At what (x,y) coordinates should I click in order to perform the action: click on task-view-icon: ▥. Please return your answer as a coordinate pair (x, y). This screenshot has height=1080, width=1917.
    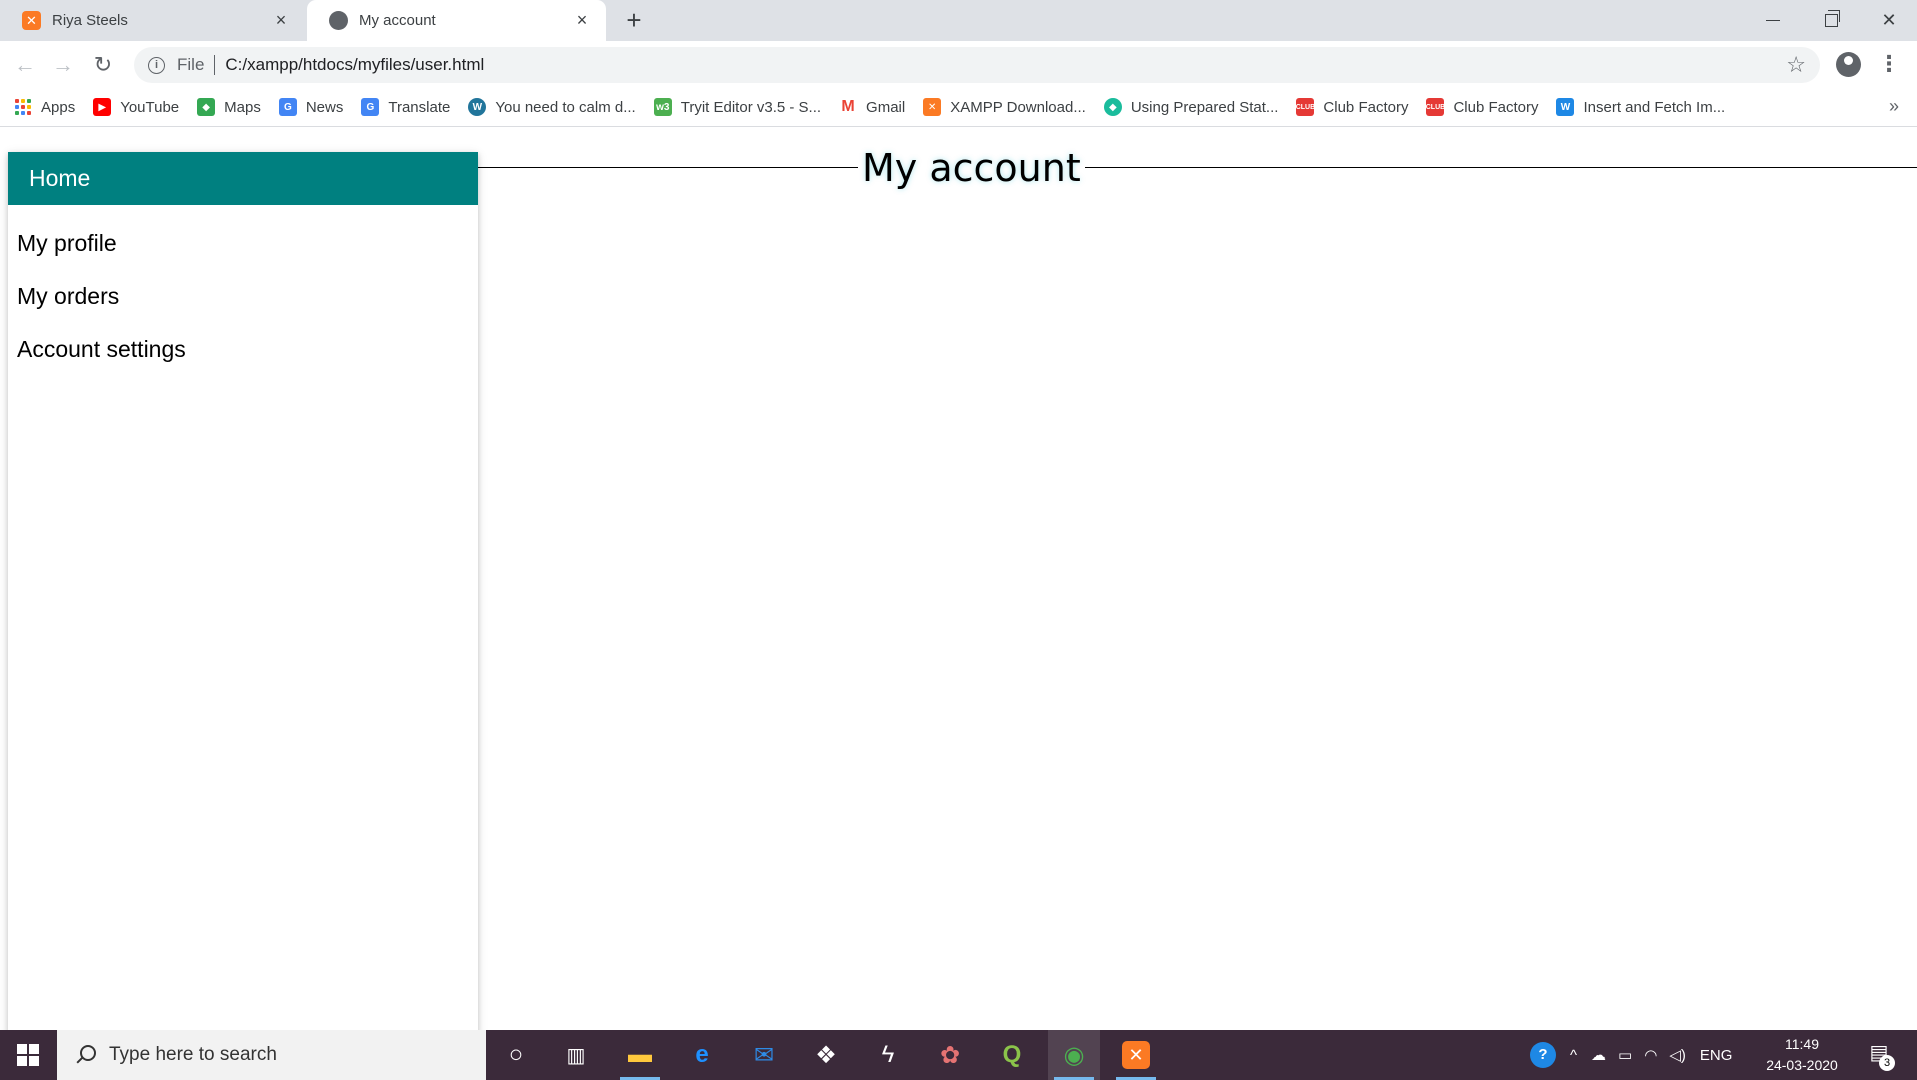
    Looking at the image, I should click on (576, 1055).